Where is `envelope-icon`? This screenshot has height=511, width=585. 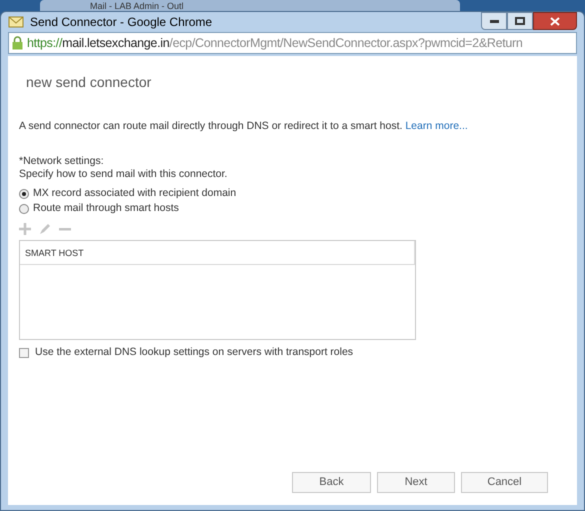 envelope-icon is located at coordinates (16, 22).